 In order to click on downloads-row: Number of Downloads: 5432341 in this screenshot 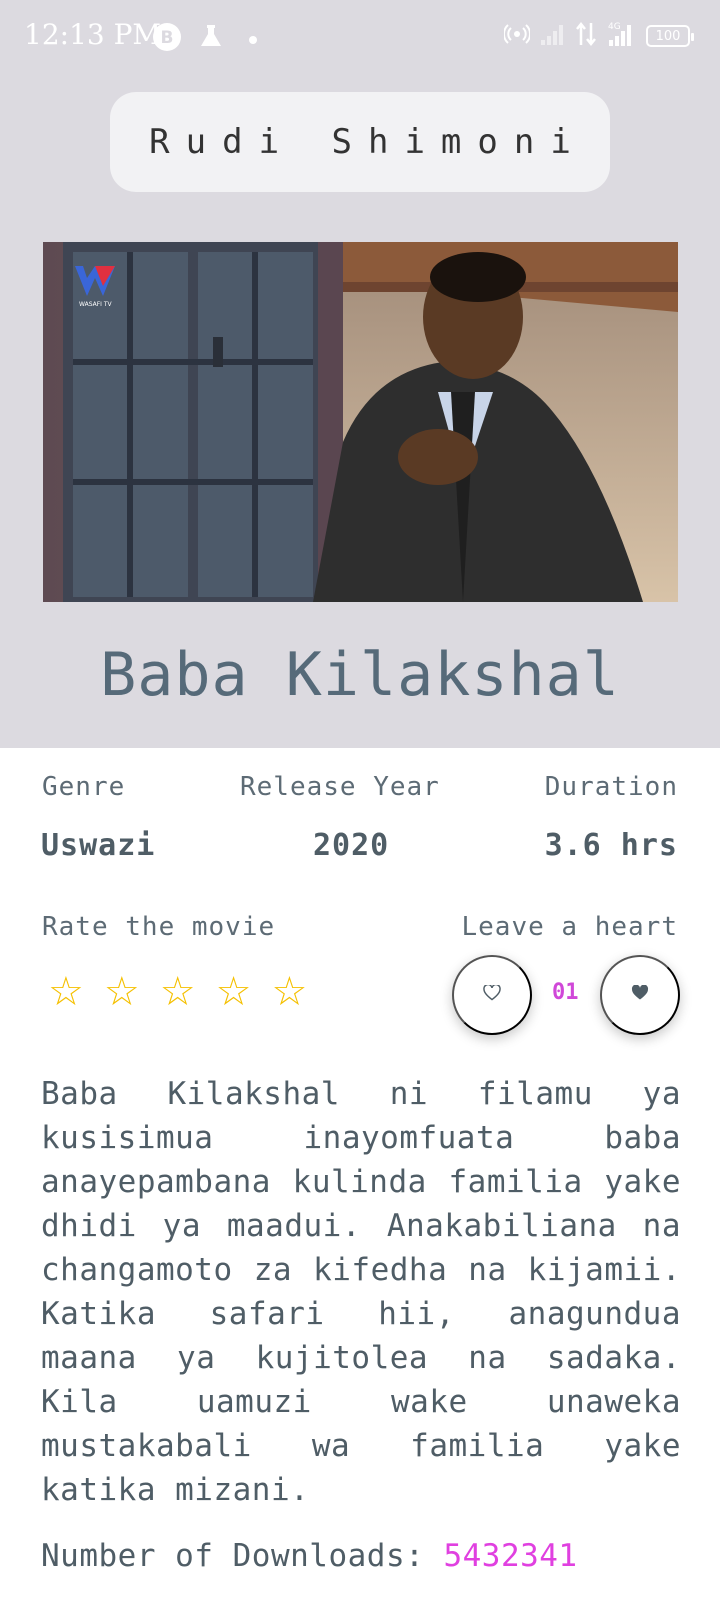, I will do `click(309, 1556)`.